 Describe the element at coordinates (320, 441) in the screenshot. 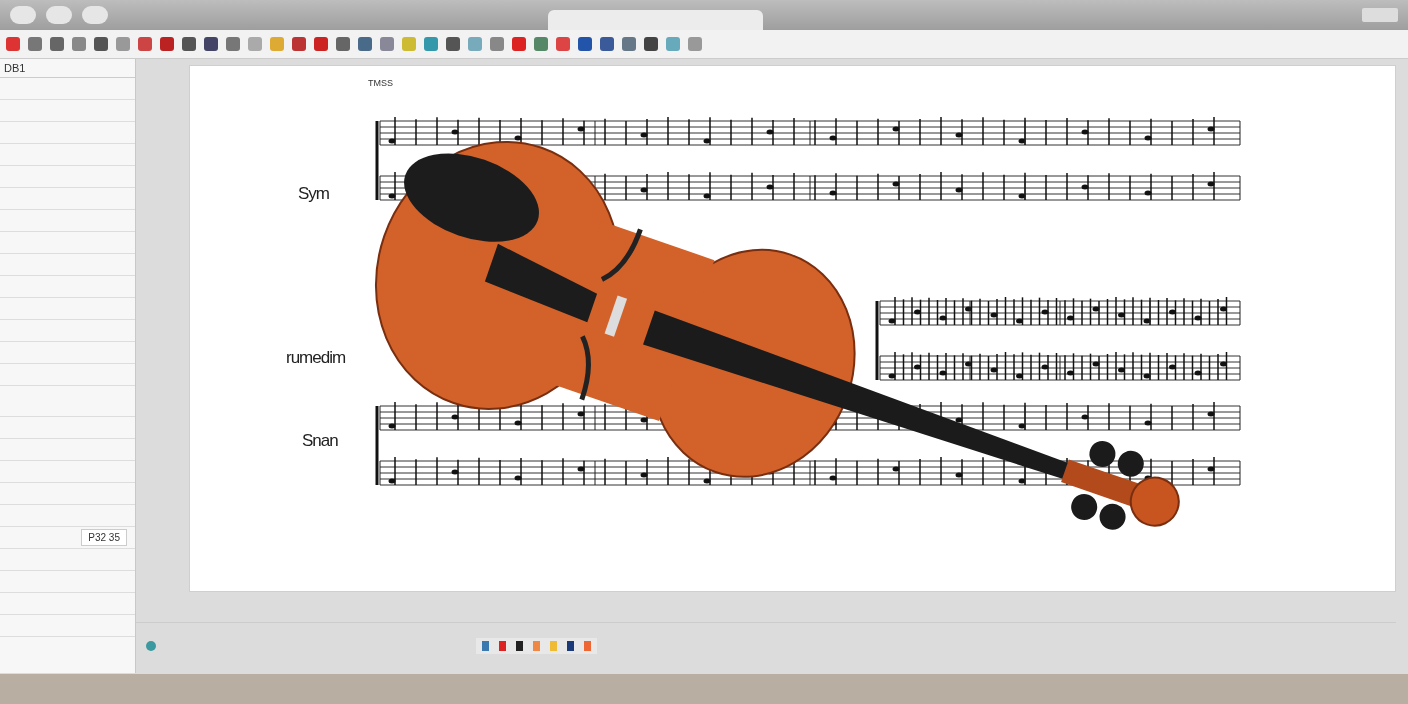

I see `staff-label: Snan` at that location.